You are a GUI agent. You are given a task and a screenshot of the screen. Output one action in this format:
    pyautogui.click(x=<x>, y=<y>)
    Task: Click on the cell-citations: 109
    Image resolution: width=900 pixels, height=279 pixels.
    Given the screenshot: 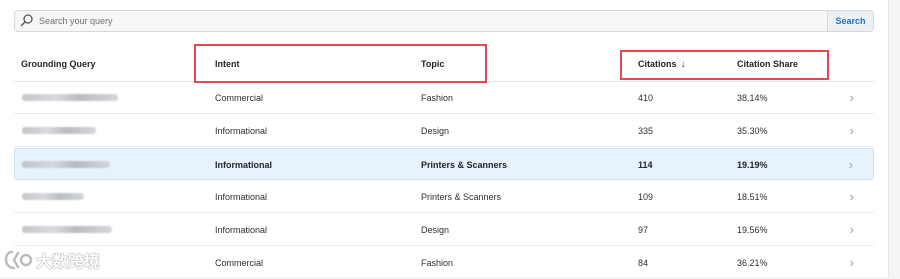 What is the action you would take?
    pyautogui.click(x=646, y=197)
    